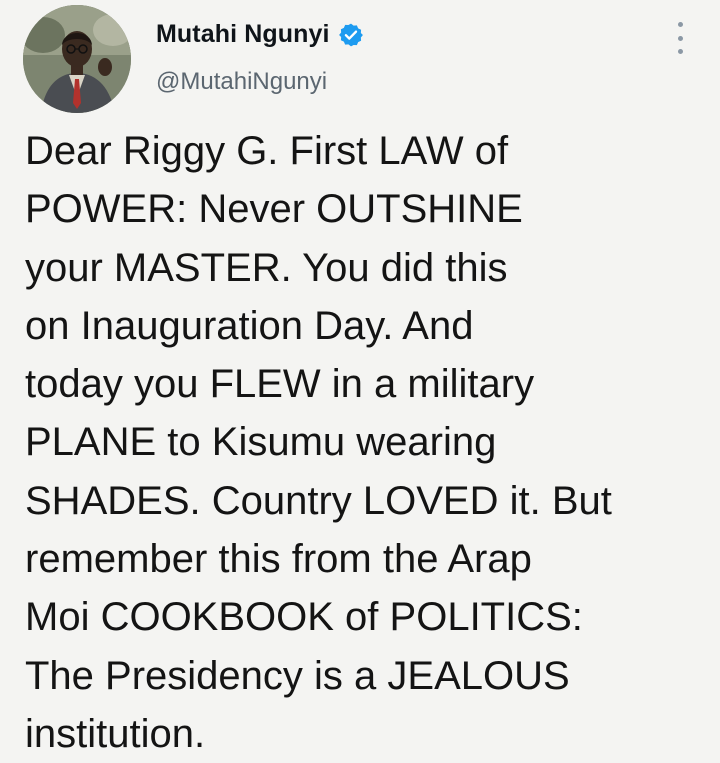 The width and height of the screenshot is (720, 763). What do you see at coordinates (266, 267) in the screenshot?
I see `tweet-text-line: your MASTER. You did this` at bounding box center [266, 267].